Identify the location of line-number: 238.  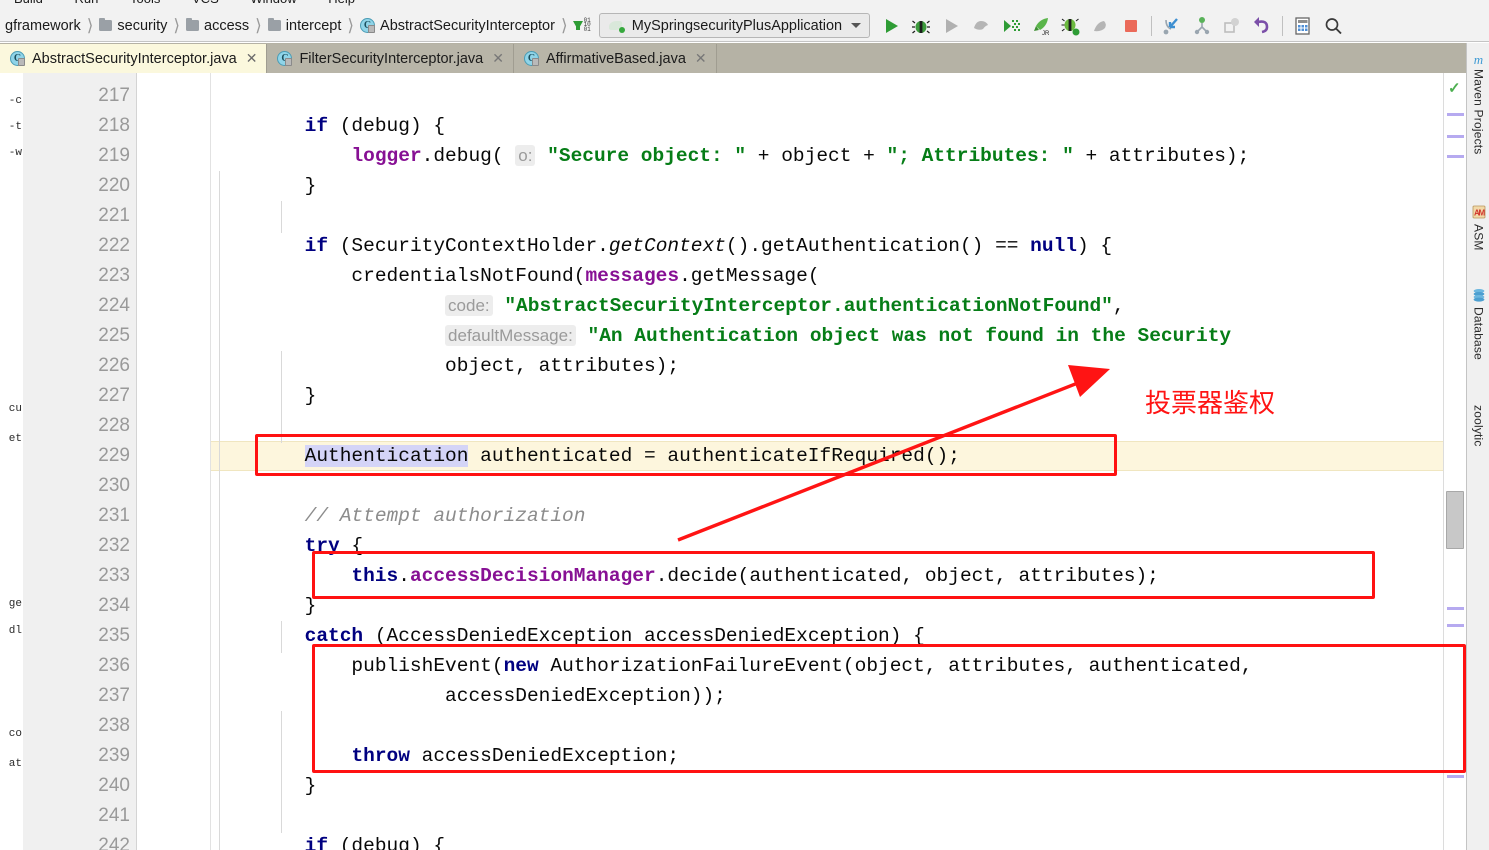
(114, 725).